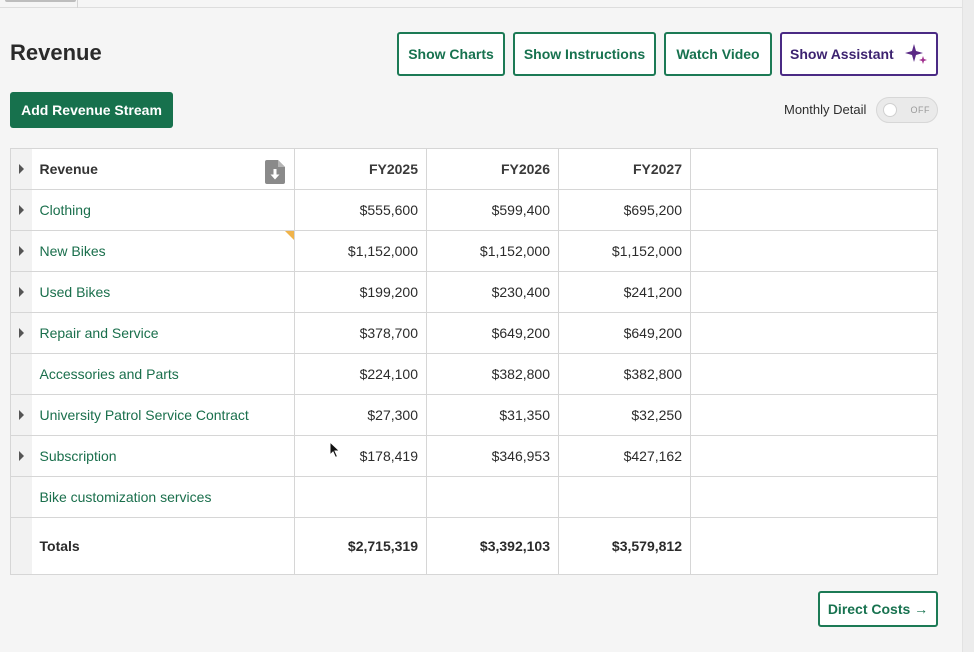 This screenshot has width=974, height=652. Describe the element at coordinates (126, 497) in the screenshot. I see `revenue-stream-link: Bike customization services` at that location.